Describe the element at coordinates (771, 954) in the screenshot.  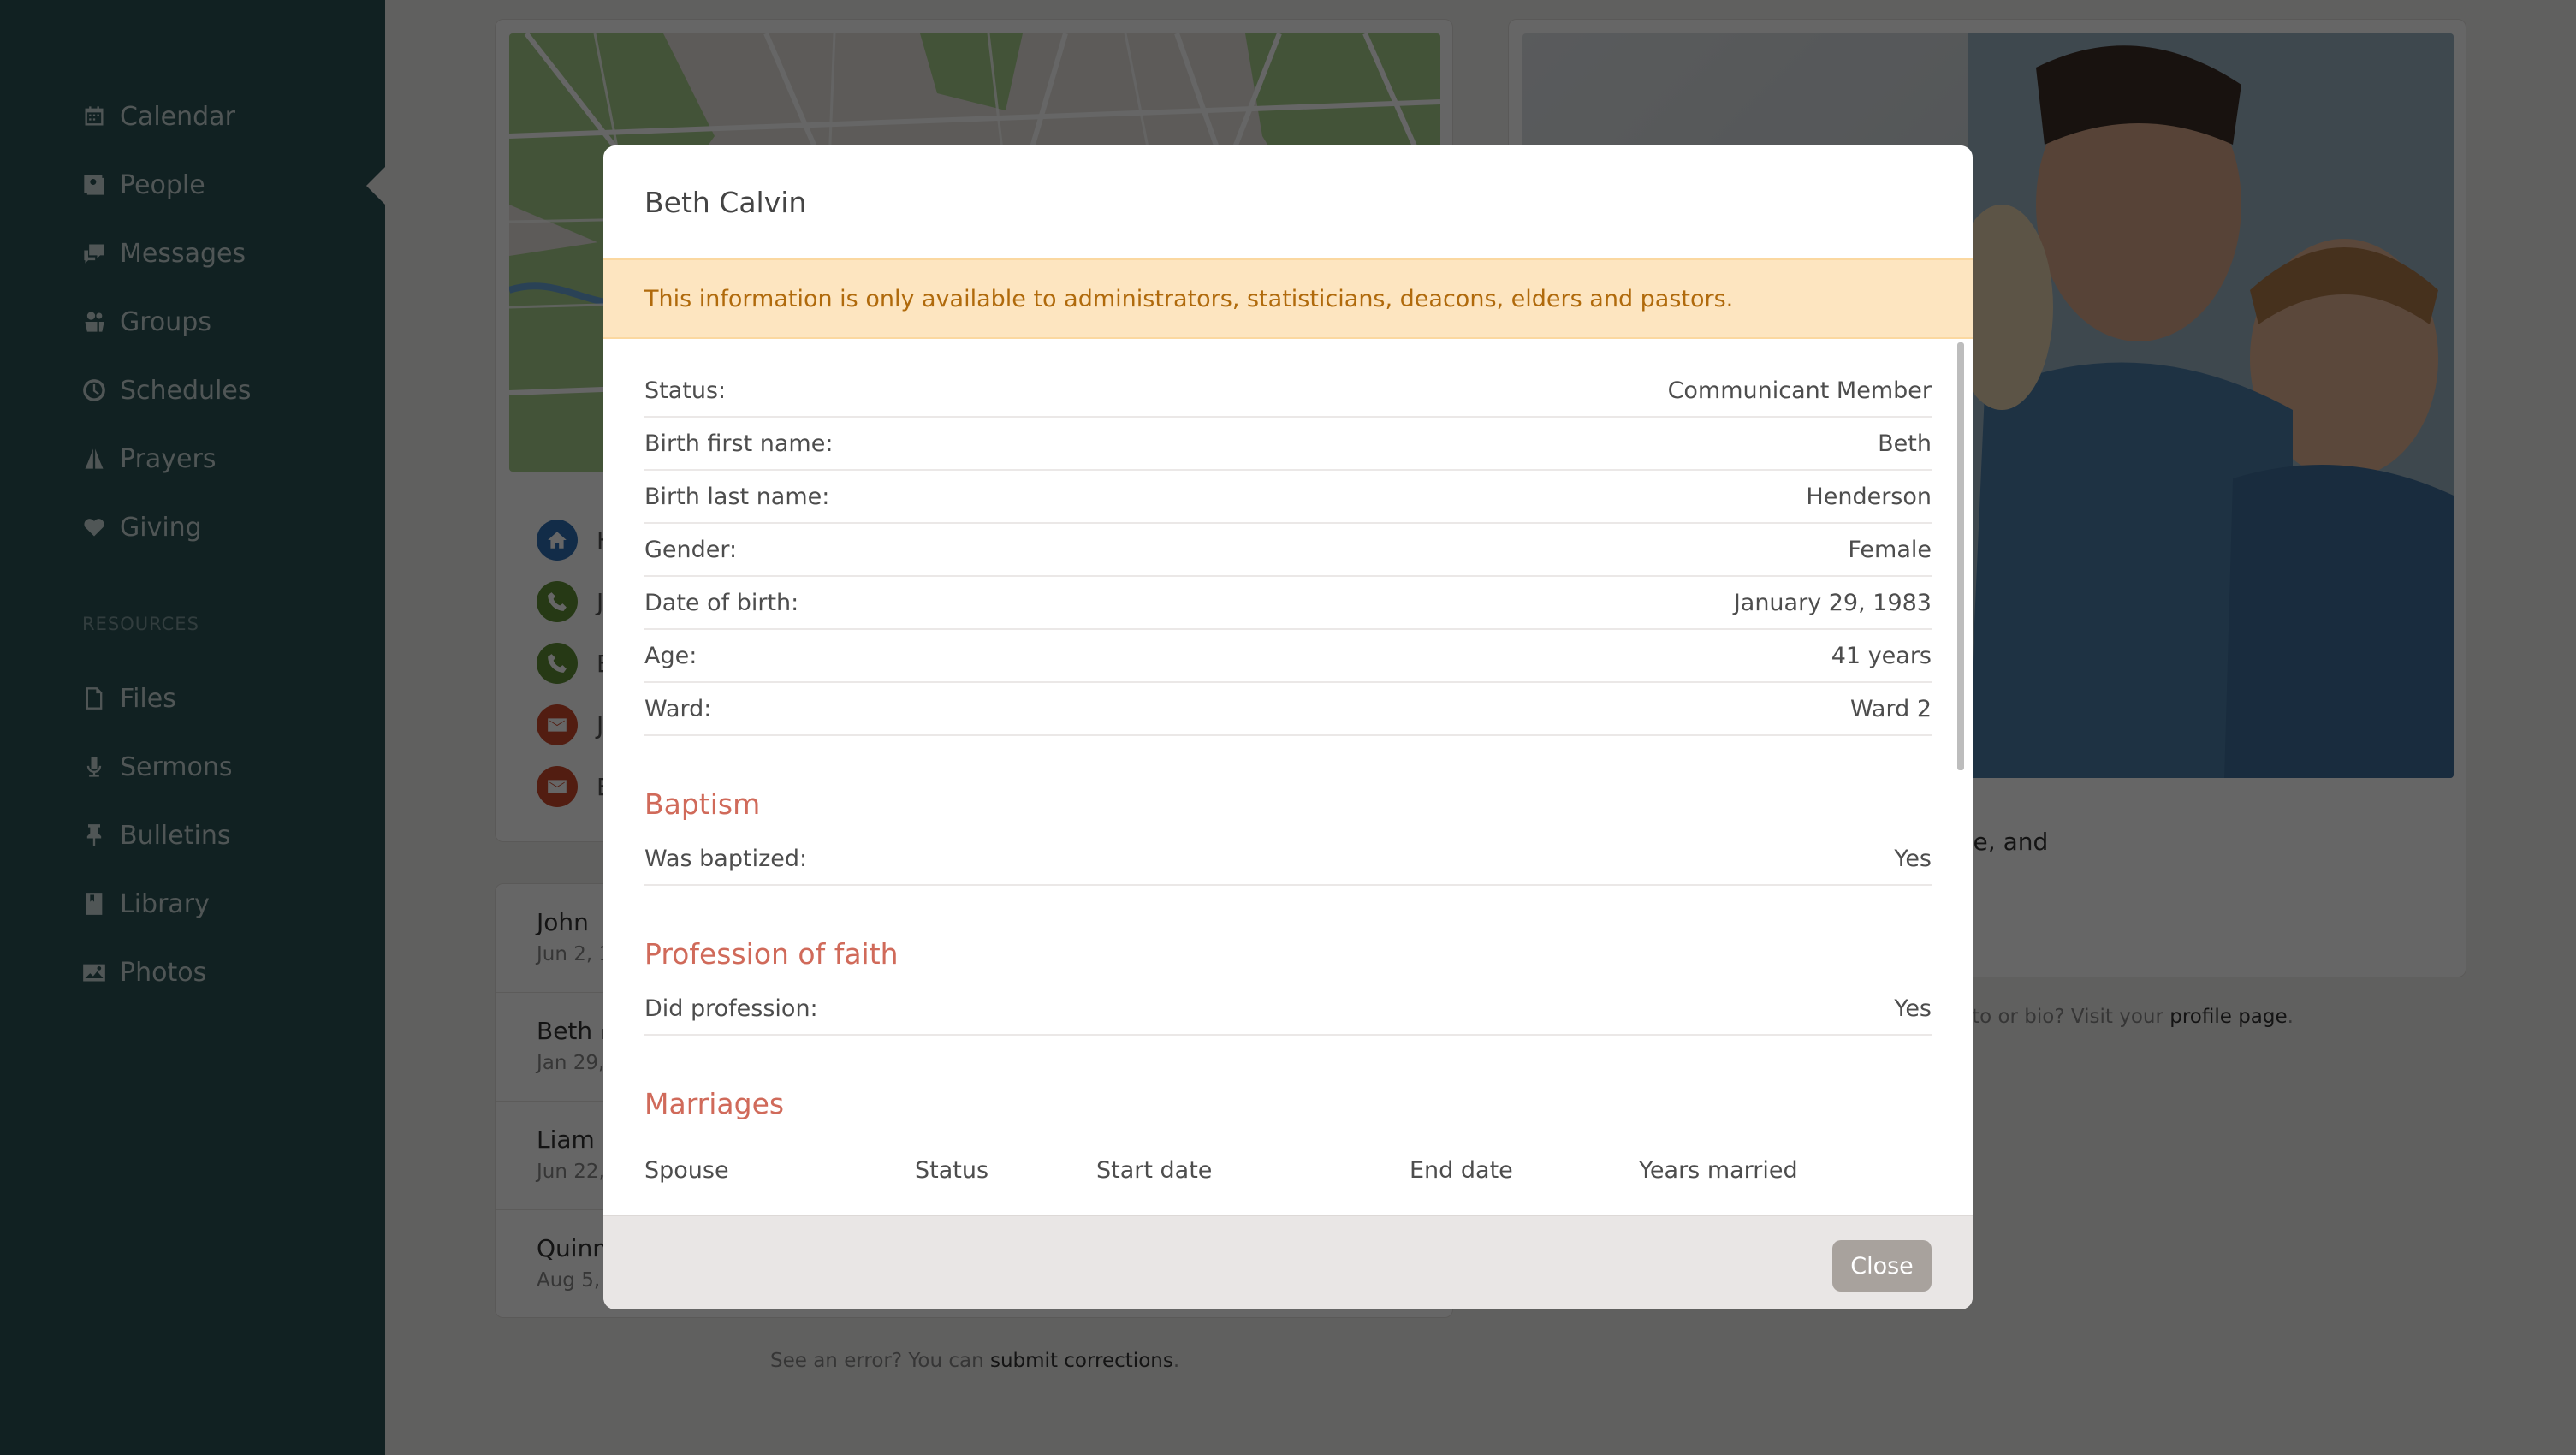
I see `profession-heading: Profession of faith` at that location.